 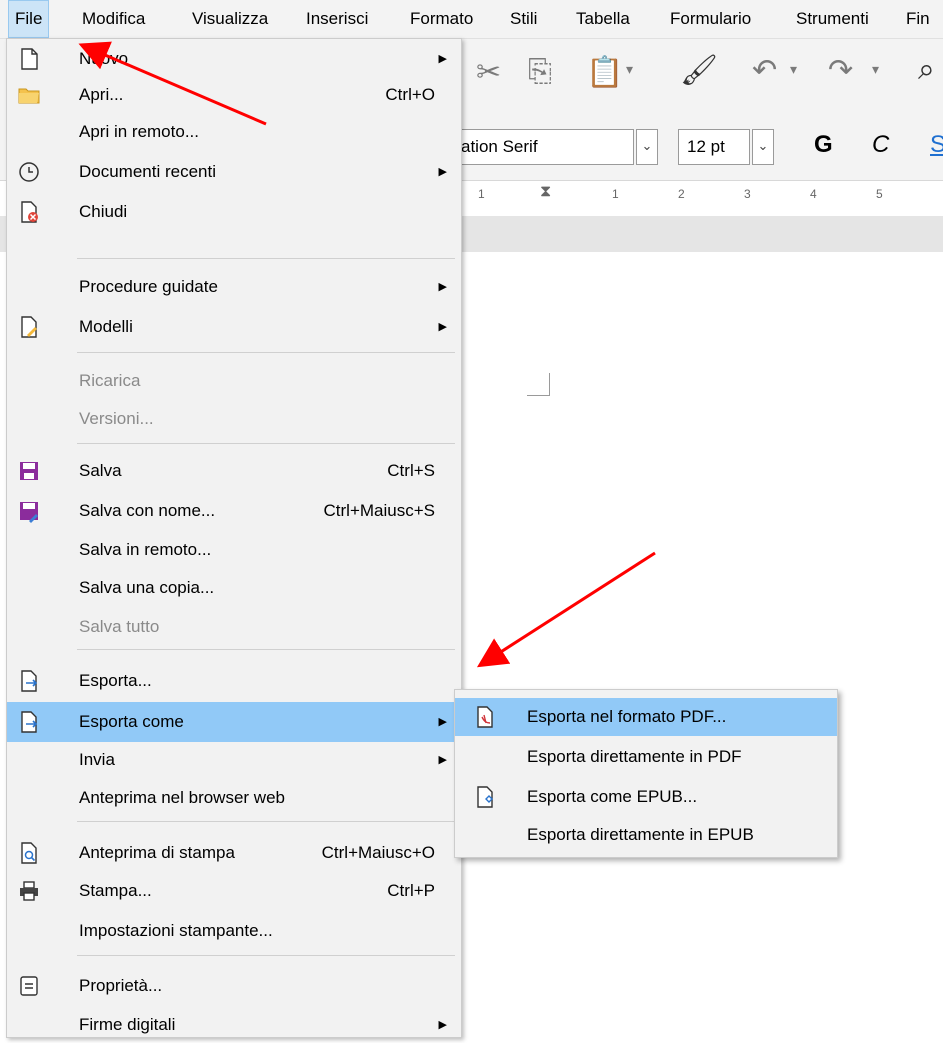 What do you see at coordinates (106, 326) in the screenshot?
I see `menu-item-label: Modelli` at bounding box center [106, 326].